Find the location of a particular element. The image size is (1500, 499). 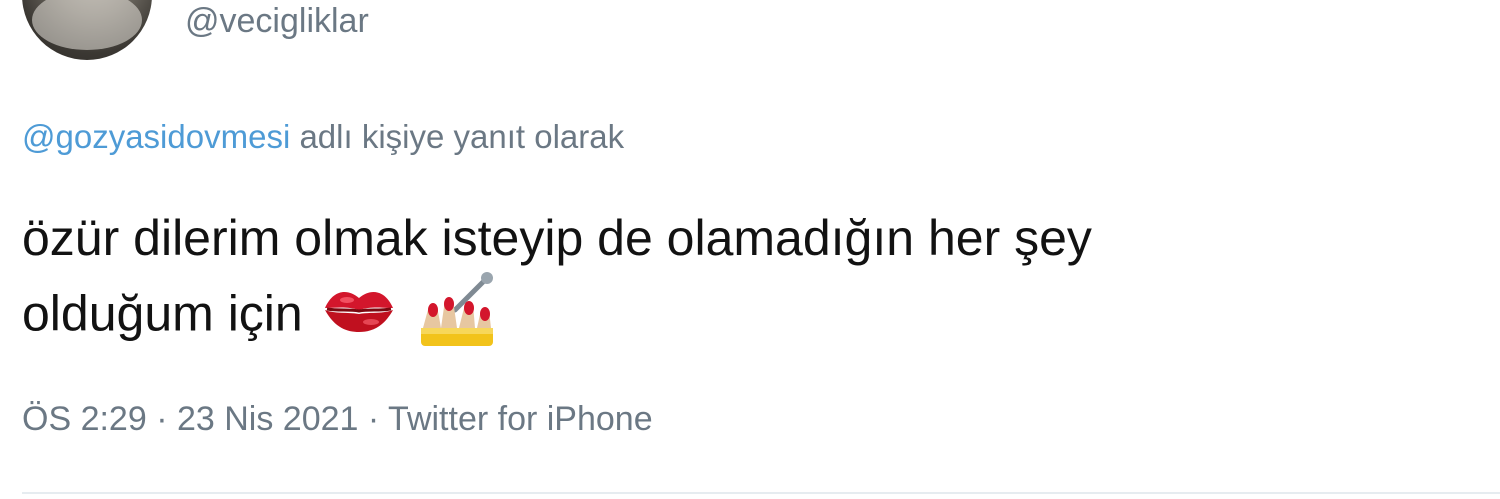

reply-mention-link: @gozyasidovmesi is located at coordinates (156, 136).